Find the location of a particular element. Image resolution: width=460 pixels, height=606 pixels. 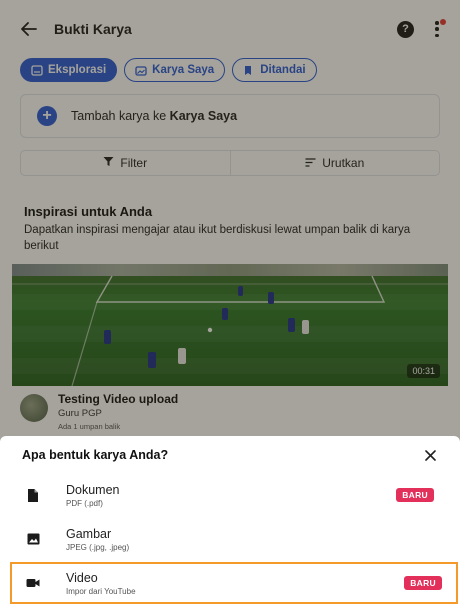

video-camera-icon is located at coordinates (33, 583).